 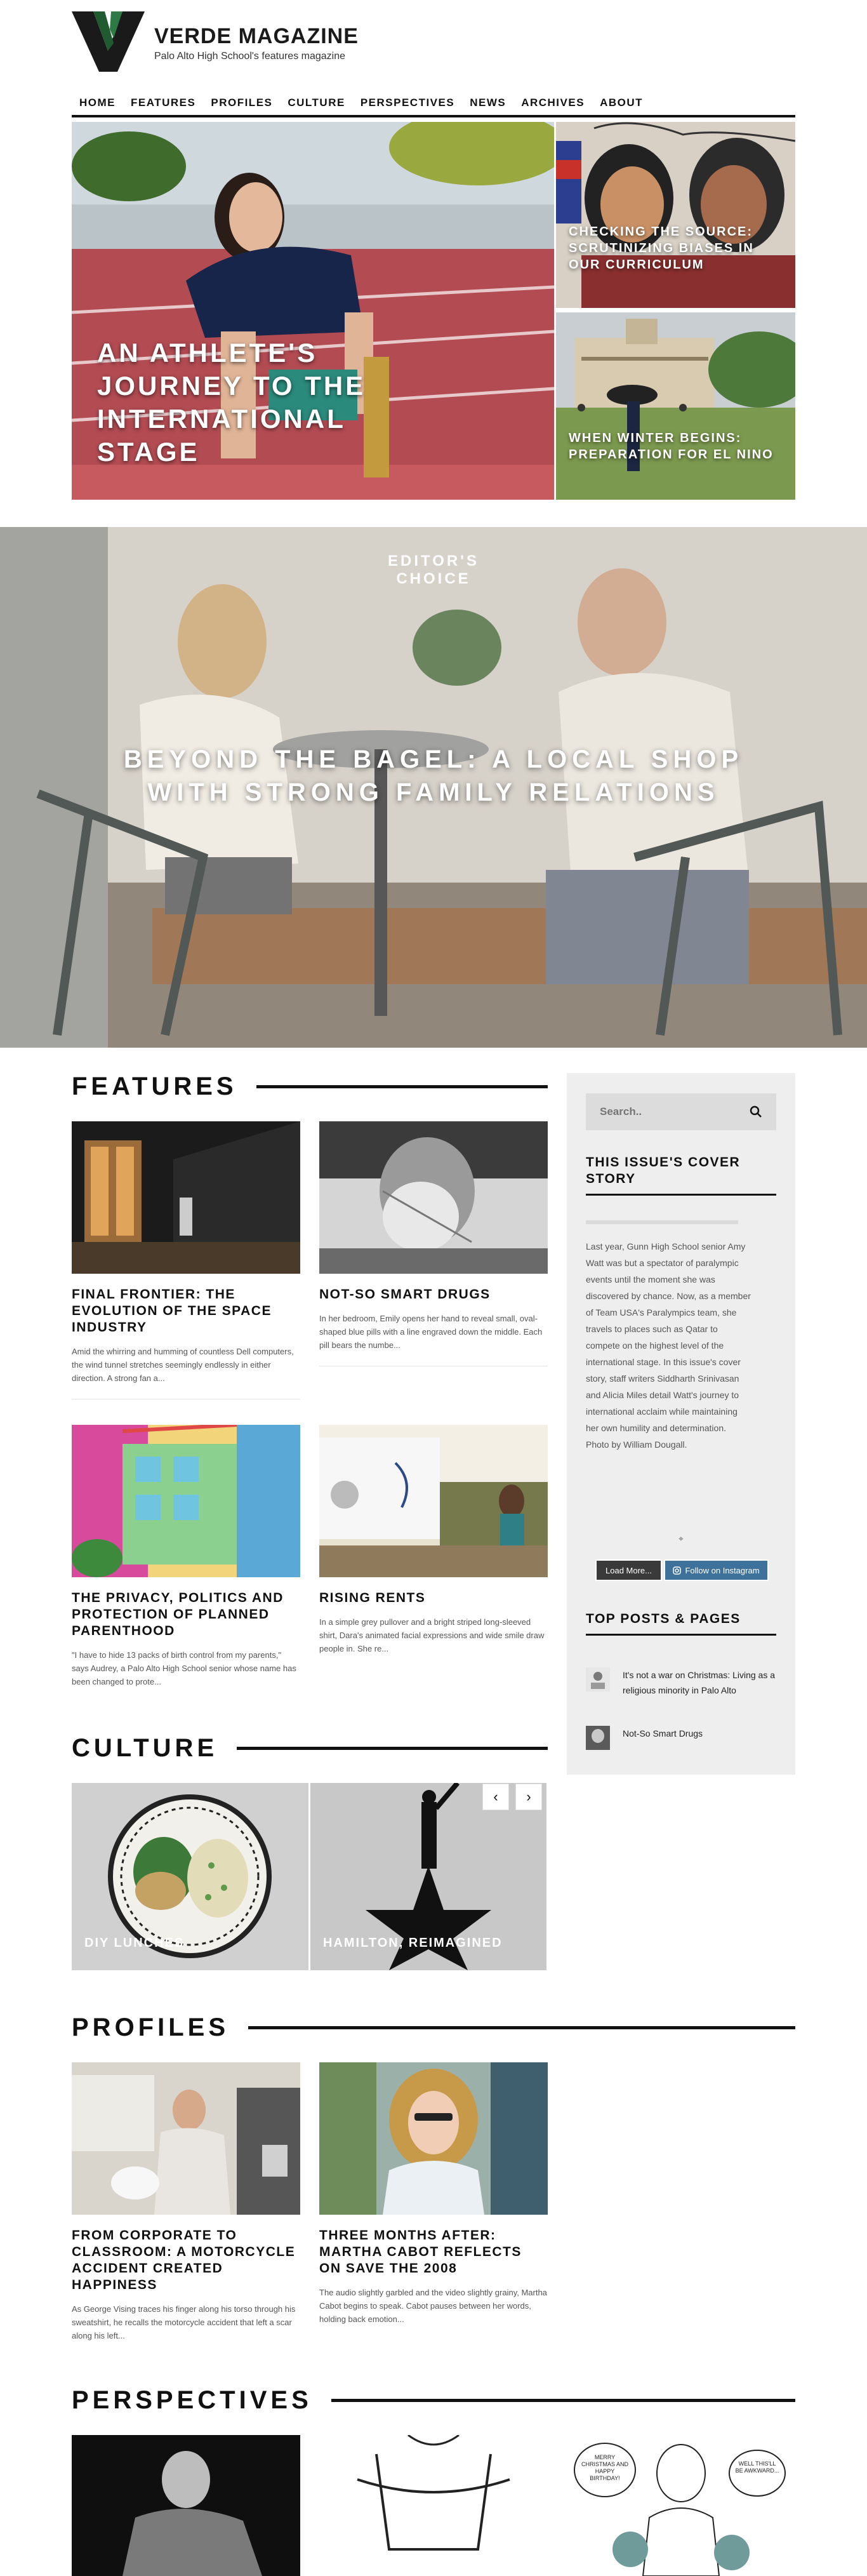 What do you see at coordinates (723, 1570) in the screenshot?
I see `follow-instagram-label: Follow on Instagram` at bounding box center [723, 1570].